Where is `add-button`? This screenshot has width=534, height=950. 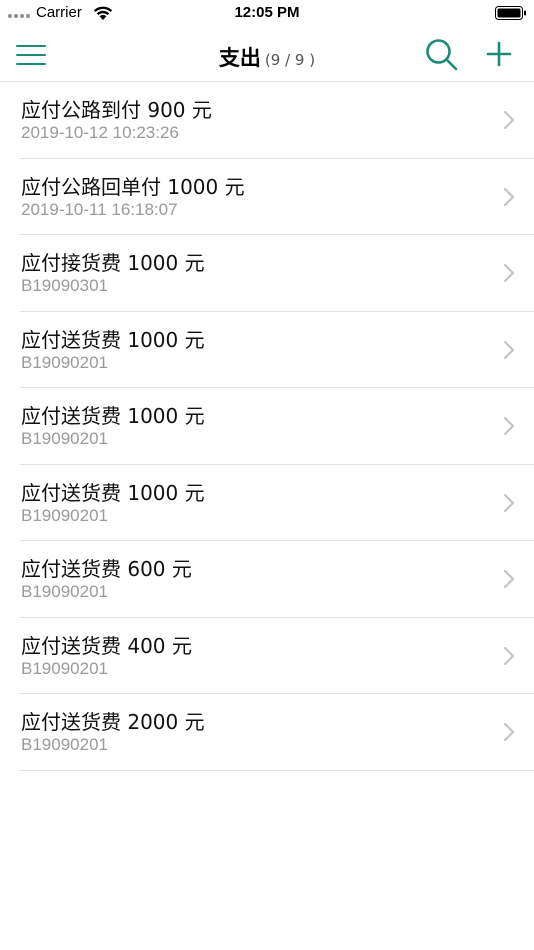 add-button is located at coordinates (499, 54).